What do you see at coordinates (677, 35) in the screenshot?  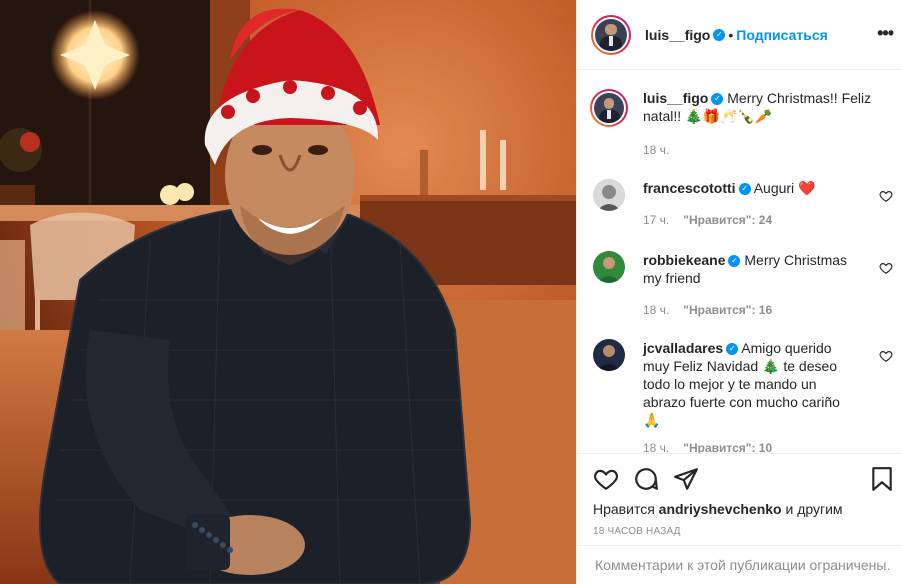 I see `author-username: luis__figo` at bounding box center [677, 35].